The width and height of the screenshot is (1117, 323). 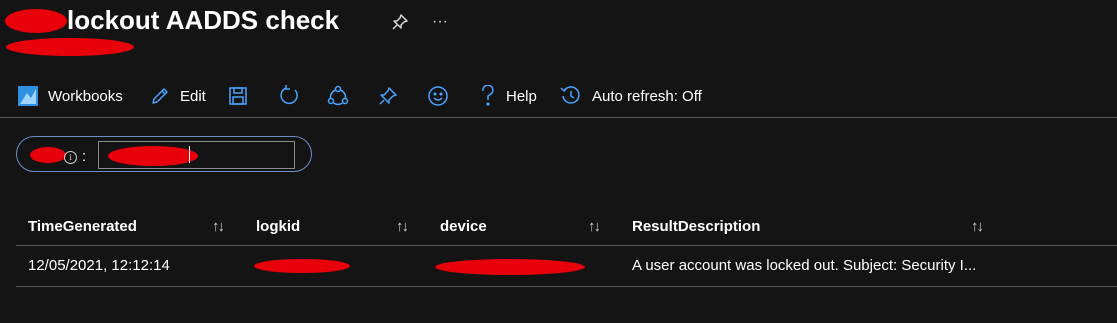 I want to click on column-header-resultdescription: ResultDescription, so click(x=696, y=226).